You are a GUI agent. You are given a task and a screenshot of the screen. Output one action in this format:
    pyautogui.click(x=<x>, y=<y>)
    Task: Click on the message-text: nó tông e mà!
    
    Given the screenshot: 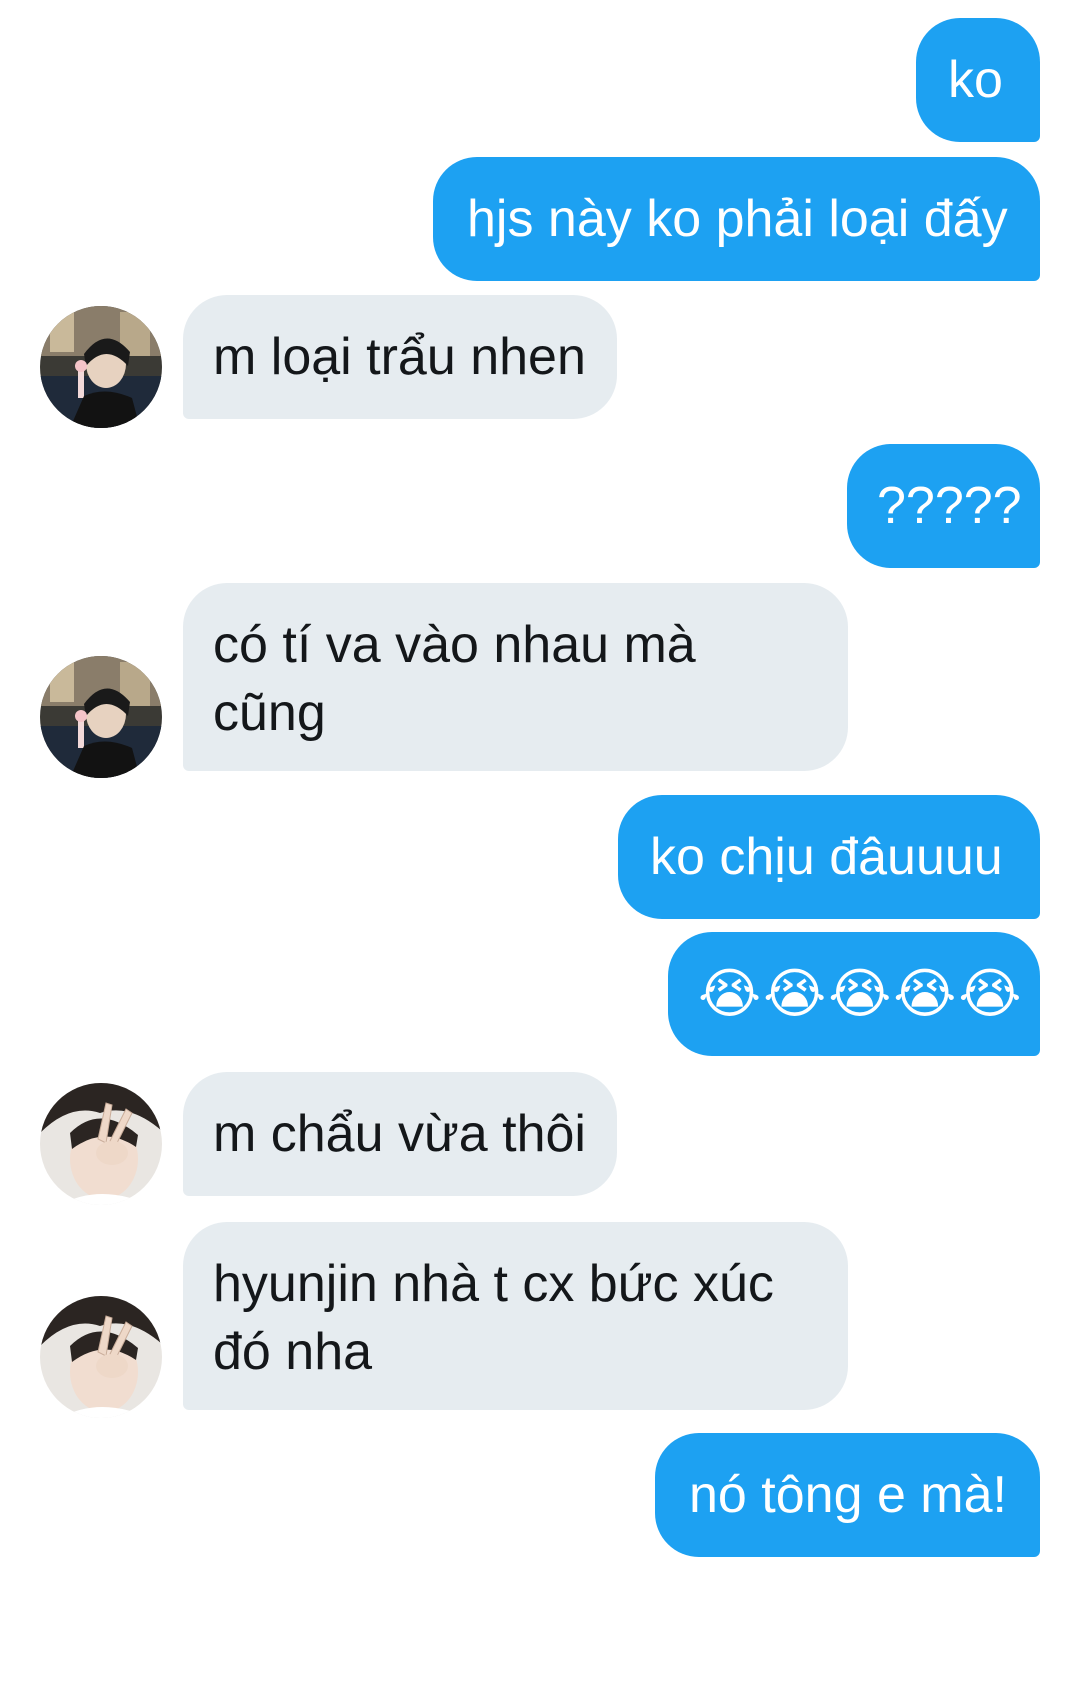 What is the action you would take?
    pyautogui.click(x=848, y=1495)
    